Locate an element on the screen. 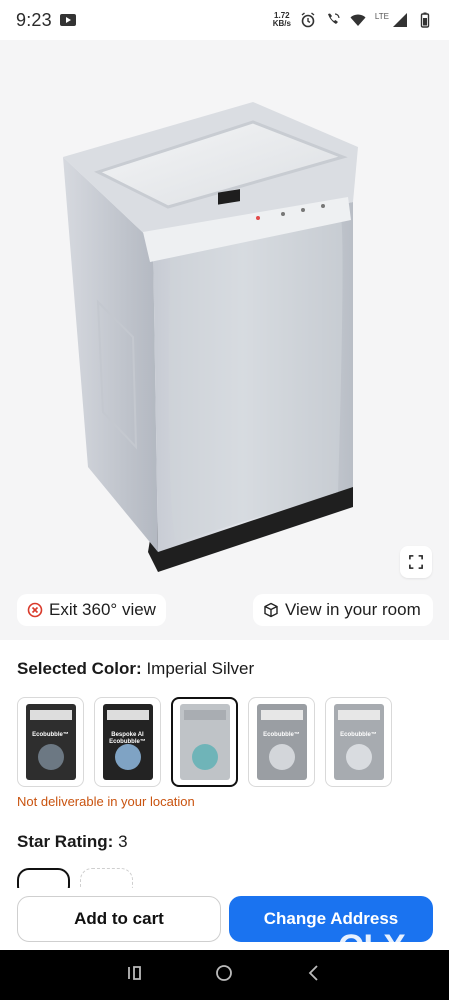 This screenshot has width=449, height=1000. system-nav-bar is located at coordinates (224, 975).